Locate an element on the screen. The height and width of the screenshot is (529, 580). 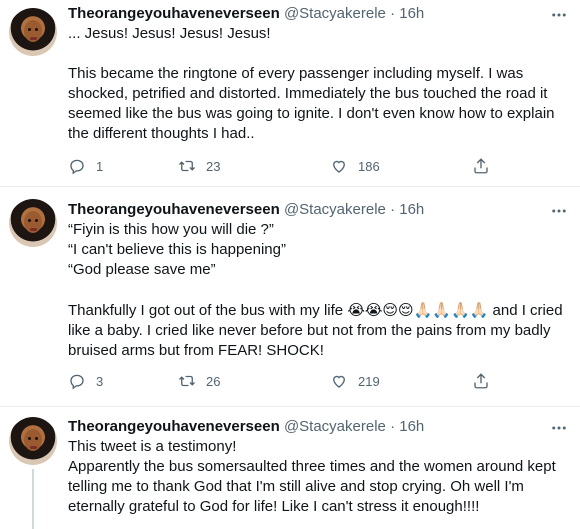
tweet-paragraph: ... Jesus! Jesus! Jesus! Jesus! is located at coordinates (169, 33).